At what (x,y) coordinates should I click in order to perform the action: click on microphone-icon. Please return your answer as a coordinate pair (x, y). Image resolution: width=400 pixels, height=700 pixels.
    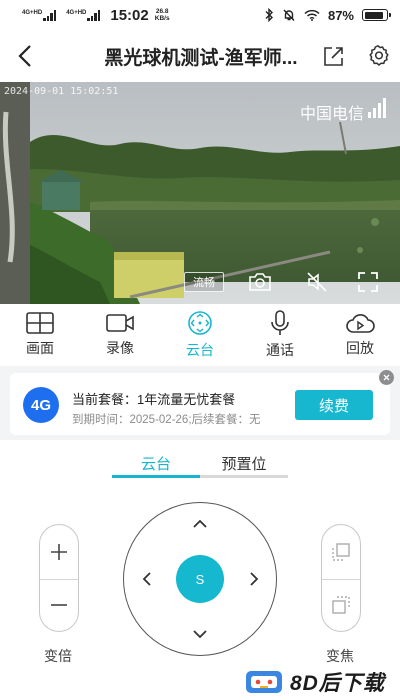
    Looking at the image, I should click on (280, 322).